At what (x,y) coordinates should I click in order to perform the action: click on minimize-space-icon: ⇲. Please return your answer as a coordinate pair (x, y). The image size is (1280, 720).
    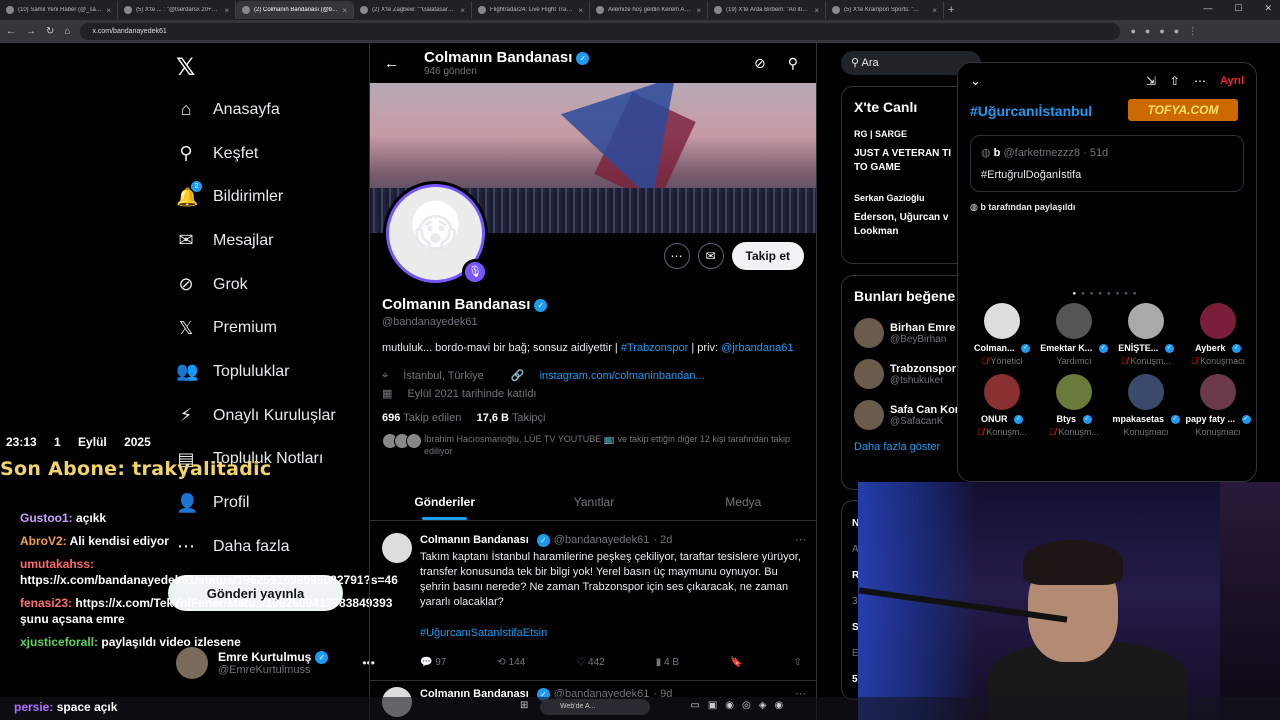
    Looking at the image, I should click on (1151, 81).